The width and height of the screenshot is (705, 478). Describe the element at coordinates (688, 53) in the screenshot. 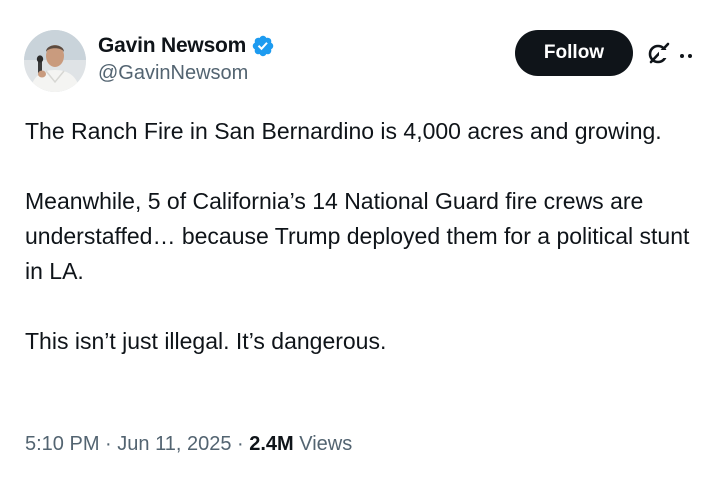

I see `more-options-icon` at that location.